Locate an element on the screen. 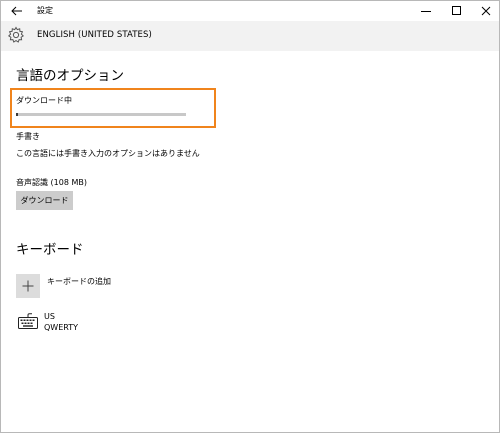 This screenshot has width=500, height=433. download-status-label: ダウンロード中 is located at coordinates (44, 100).